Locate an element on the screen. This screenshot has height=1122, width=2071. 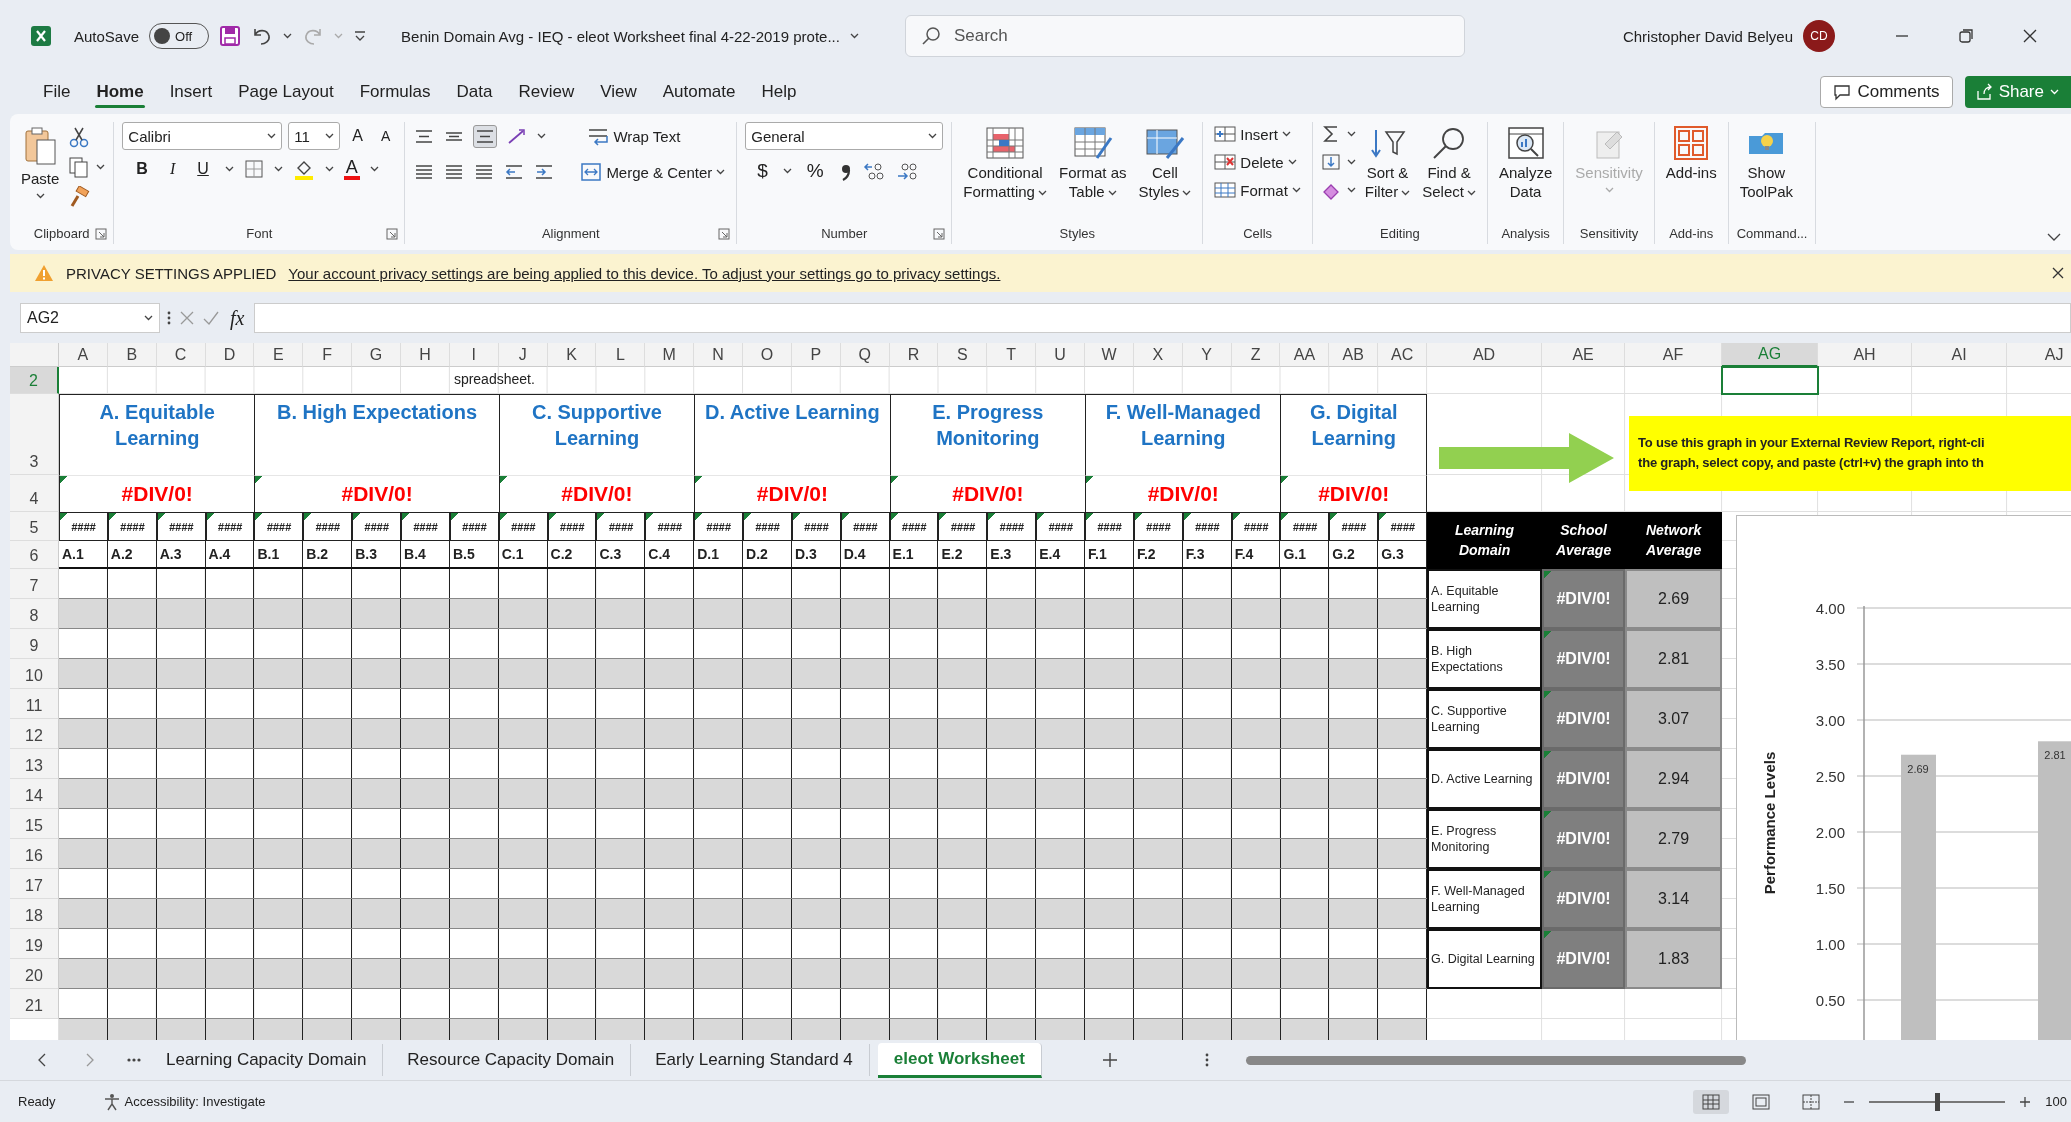
sheet-tab: eleot Worksheet is located at coordinates (959, 1060).